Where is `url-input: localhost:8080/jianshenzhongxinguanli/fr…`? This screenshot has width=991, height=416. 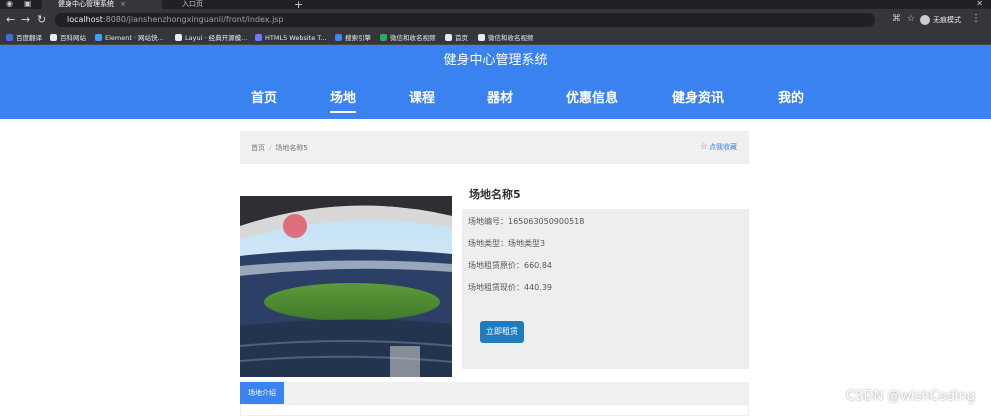 url-input: localhost:8080/jianshenzhongxinguanli/fr… is located at coordinates (465, 20).